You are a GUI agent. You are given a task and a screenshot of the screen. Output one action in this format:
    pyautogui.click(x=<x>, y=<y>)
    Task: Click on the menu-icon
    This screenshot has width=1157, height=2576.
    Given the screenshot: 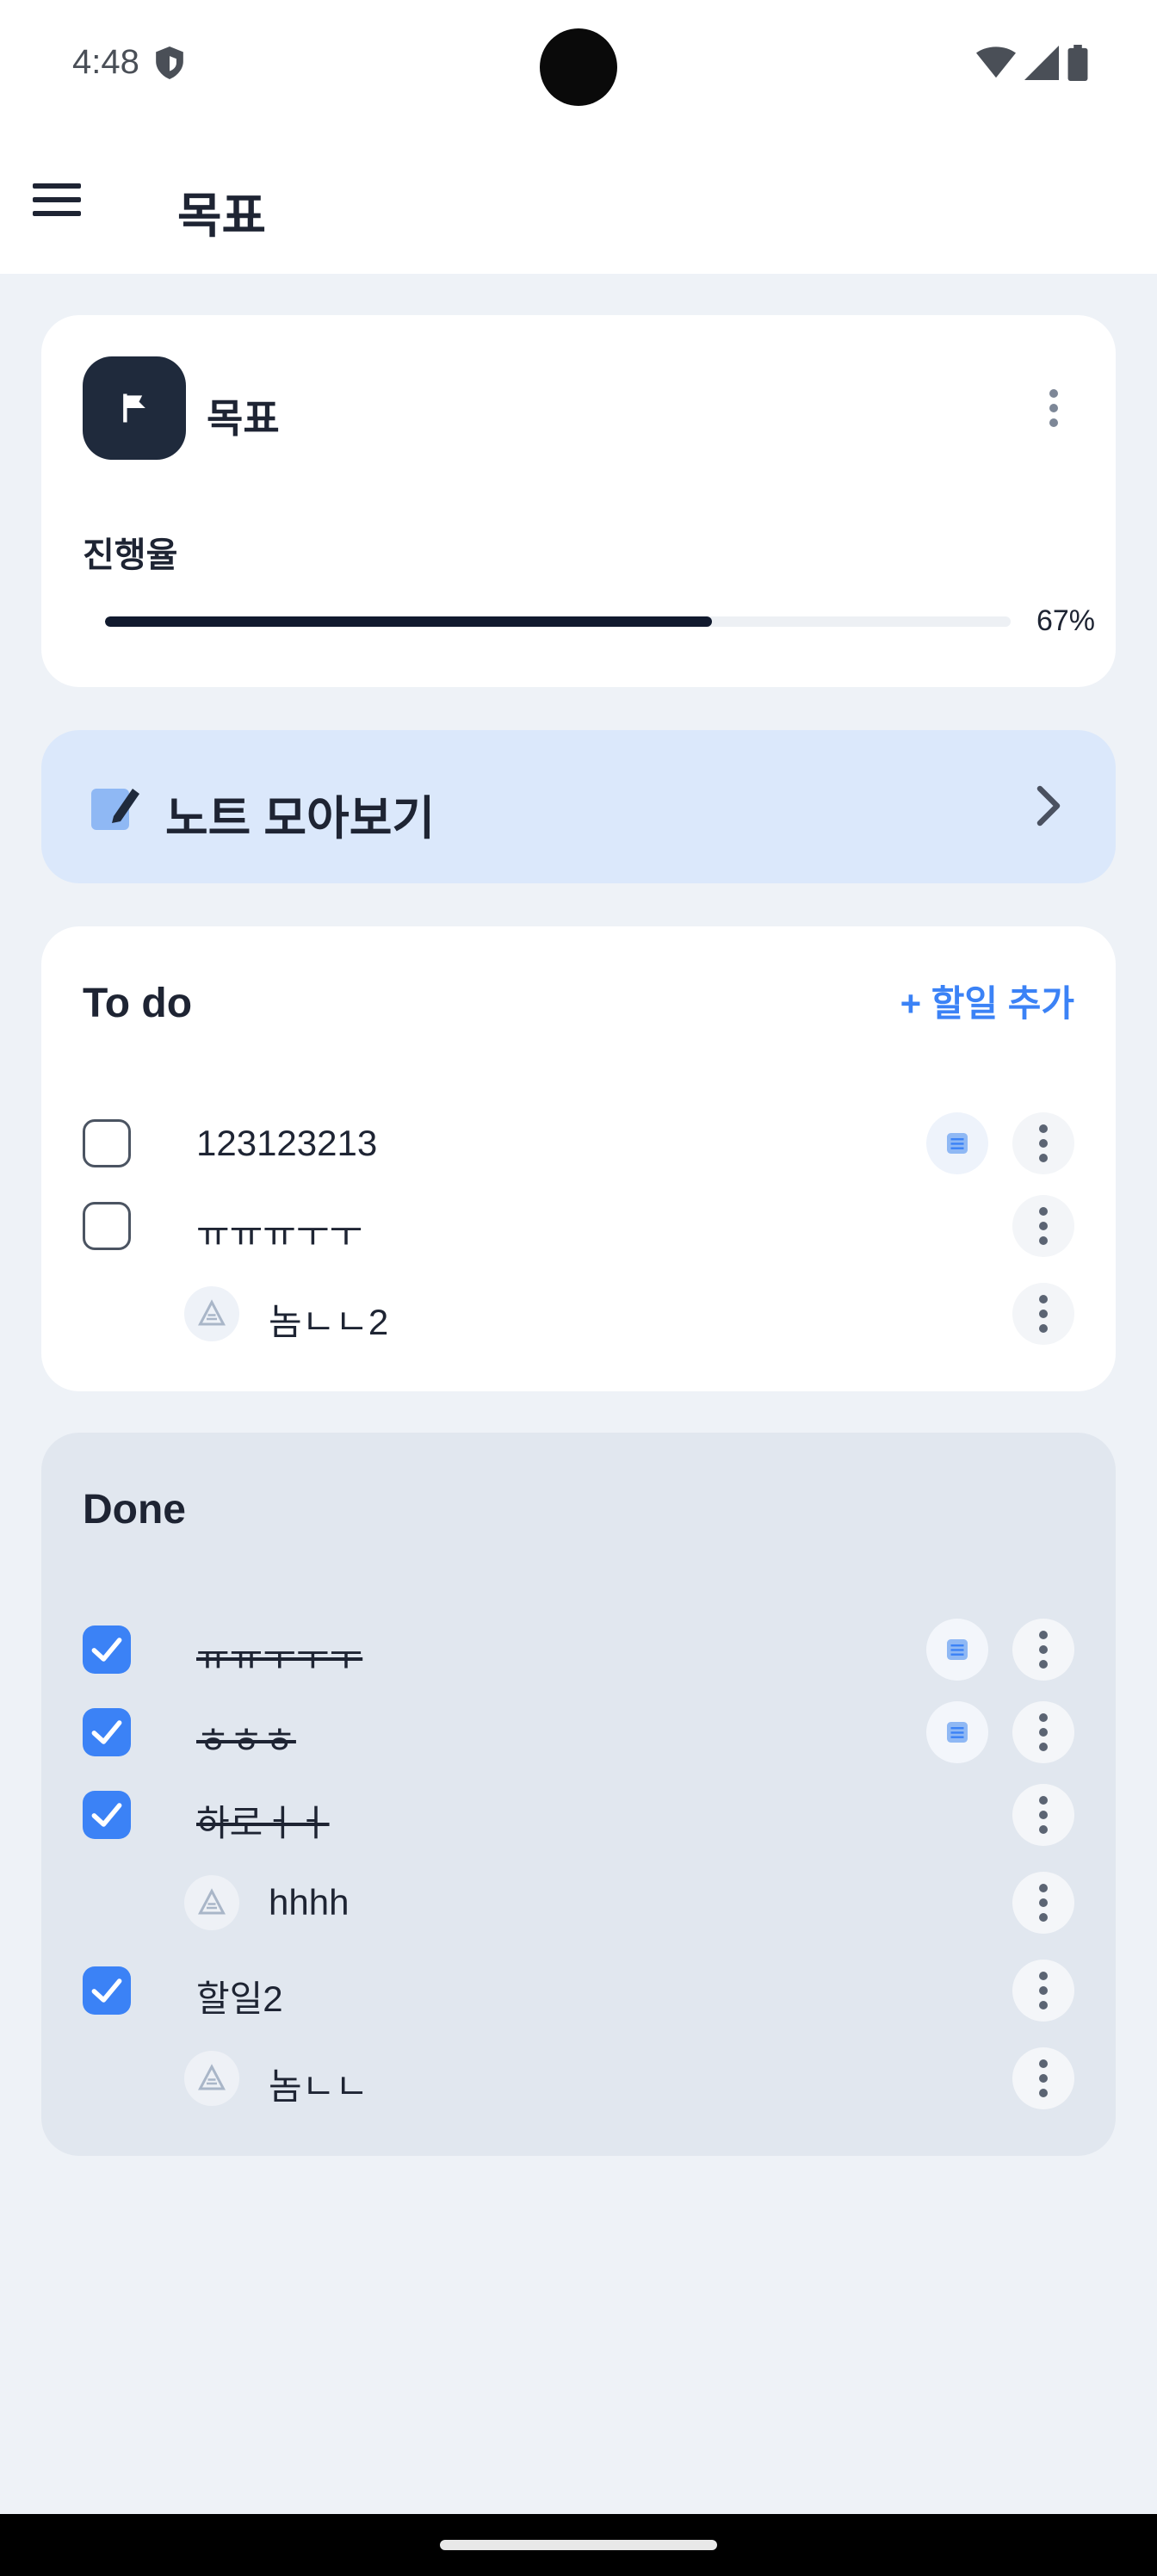 What is the action you would take?
    pyautogui.click(x=68, y=199)
    